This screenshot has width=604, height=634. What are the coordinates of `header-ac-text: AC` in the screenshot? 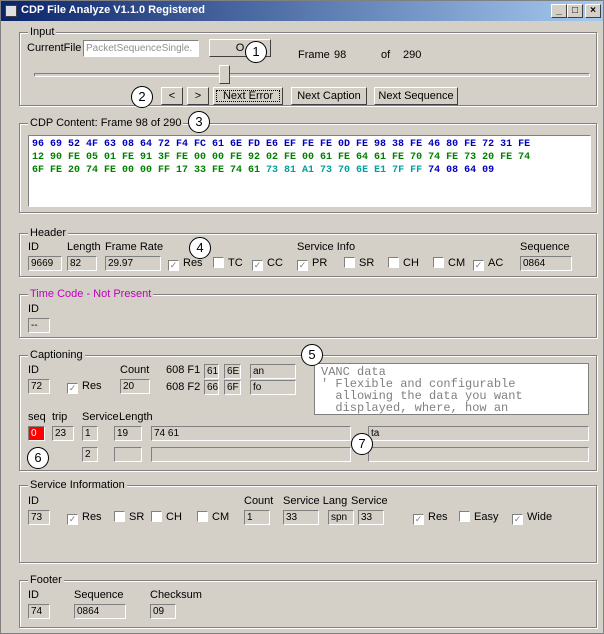 It's located at (496, 263).